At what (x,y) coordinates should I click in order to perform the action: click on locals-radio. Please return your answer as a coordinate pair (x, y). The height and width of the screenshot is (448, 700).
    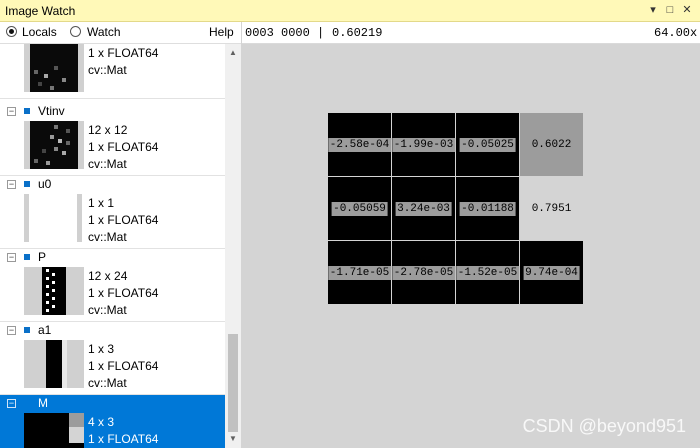
    Looking at the image, I should click on (11, 31).